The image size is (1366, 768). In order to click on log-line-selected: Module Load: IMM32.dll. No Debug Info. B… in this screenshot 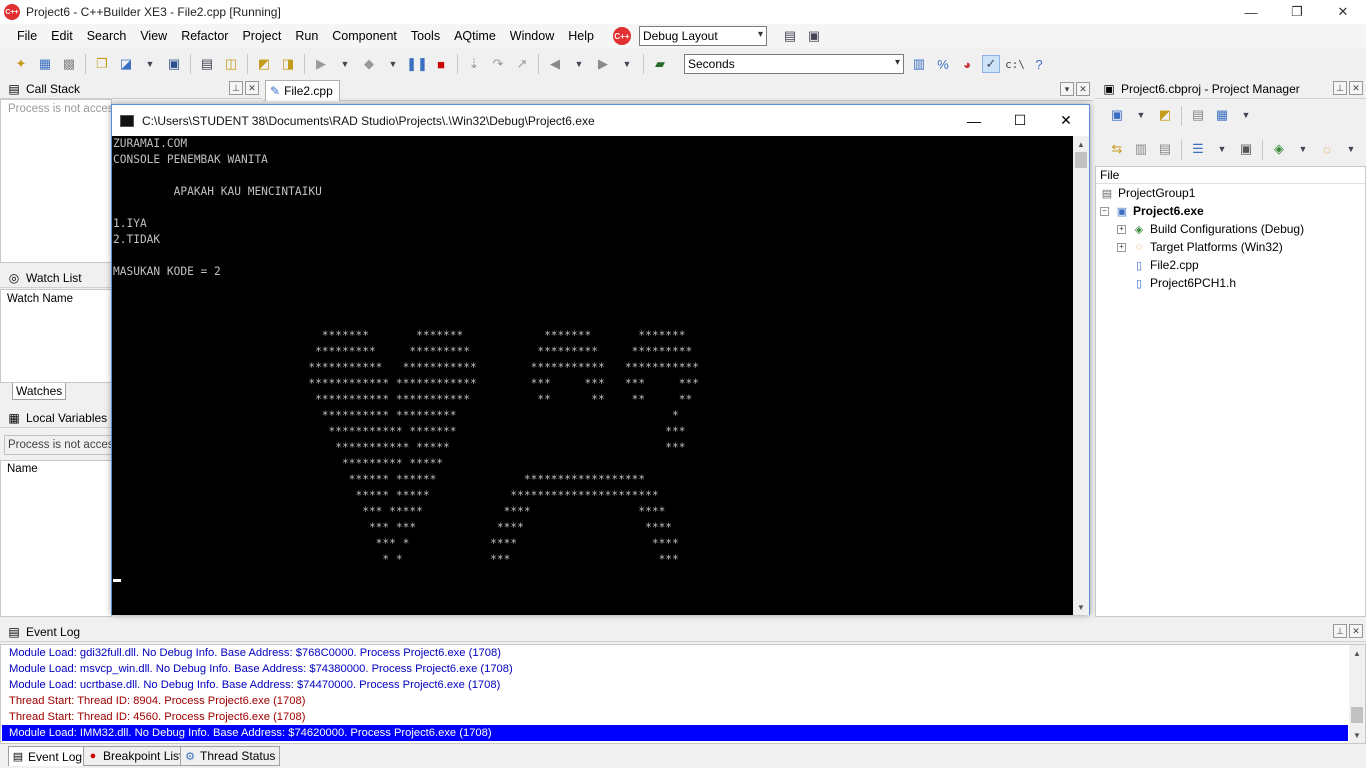, I will do `click(250, 733)`.